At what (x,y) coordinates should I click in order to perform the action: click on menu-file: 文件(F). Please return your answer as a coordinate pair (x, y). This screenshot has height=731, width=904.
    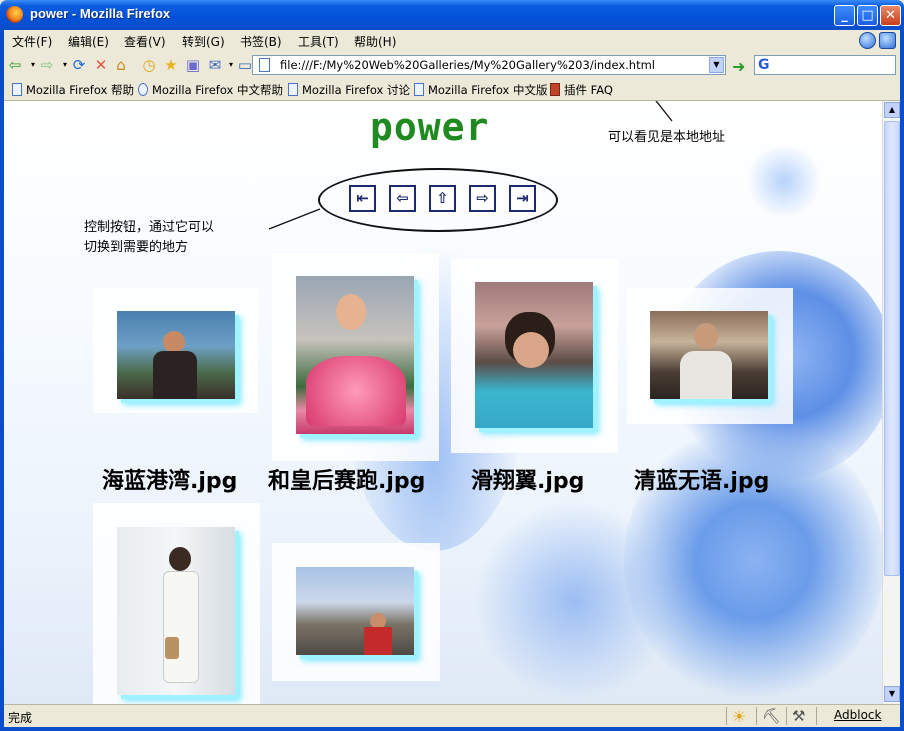
    Looking at the image, I should click on (32, 41).